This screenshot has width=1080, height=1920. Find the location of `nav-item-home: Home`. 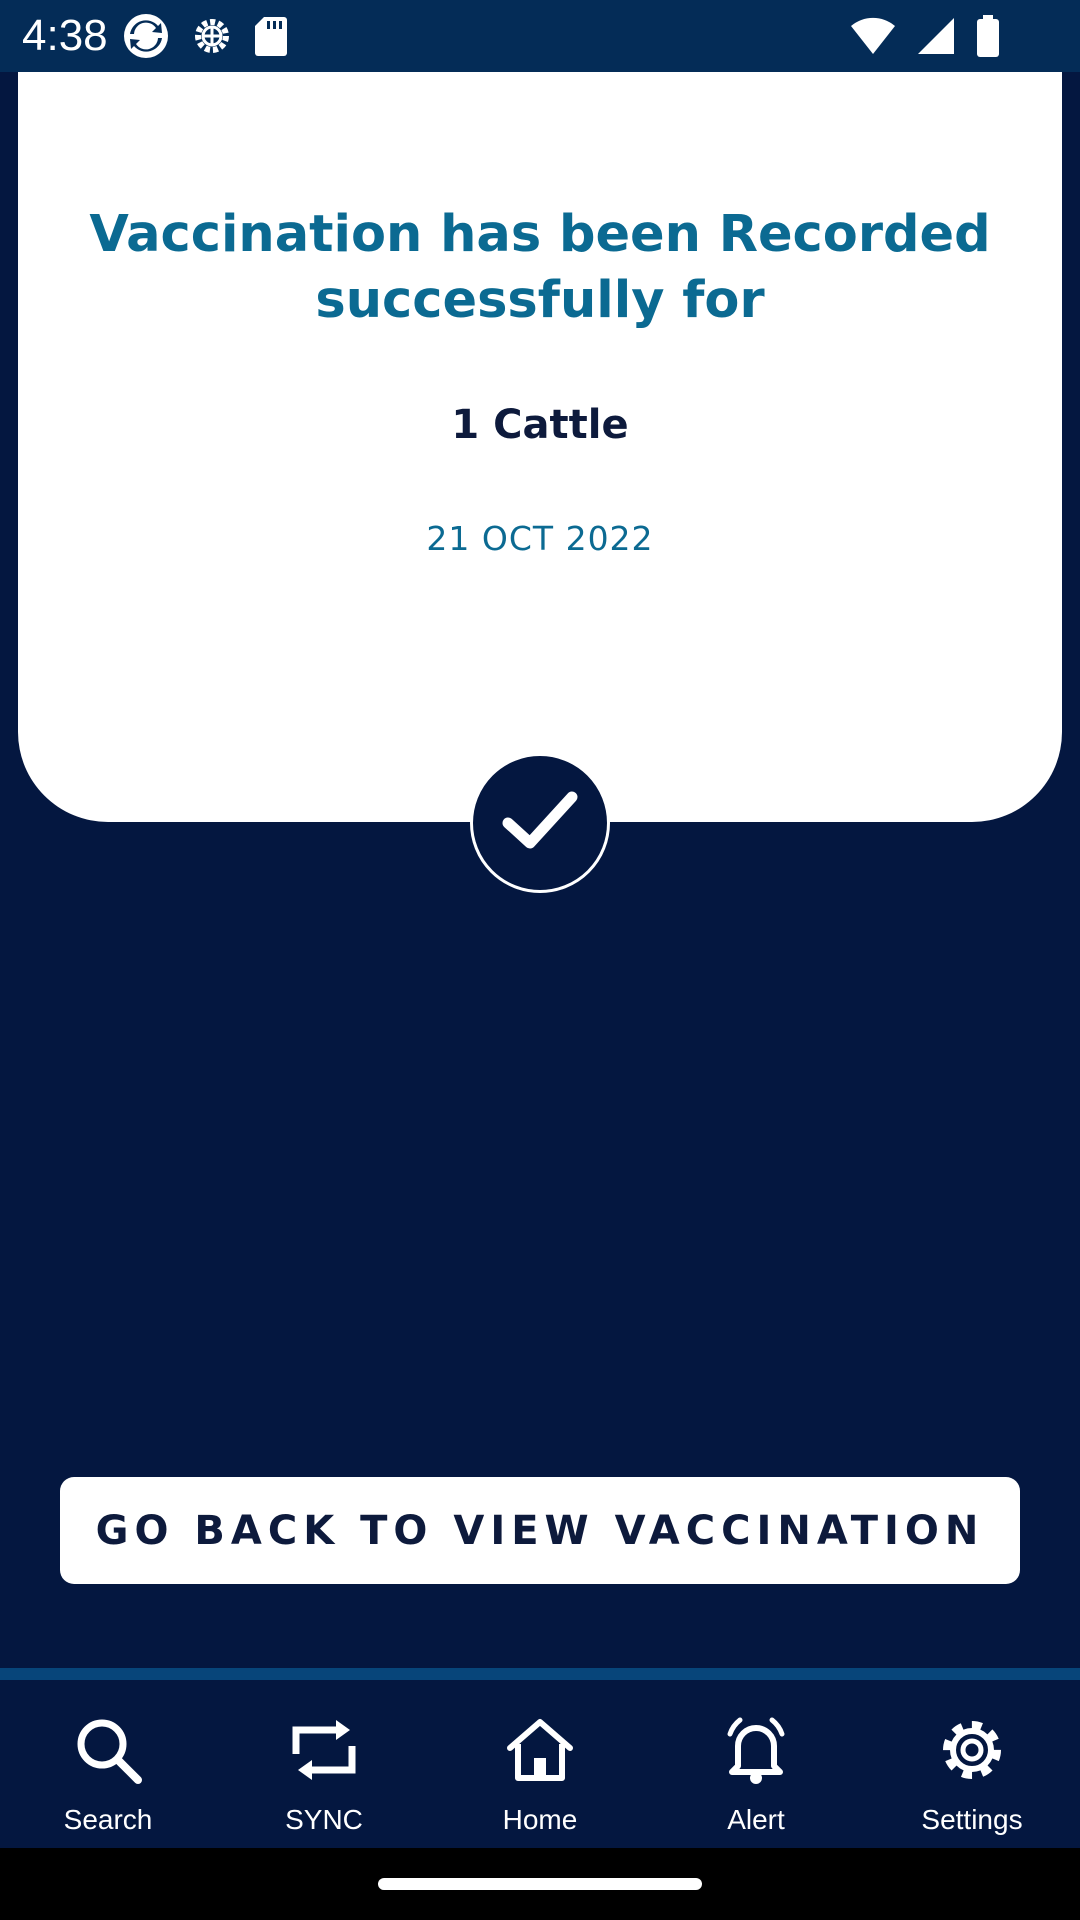

nav-item-home: Home is located at coordinates (540, 1764).